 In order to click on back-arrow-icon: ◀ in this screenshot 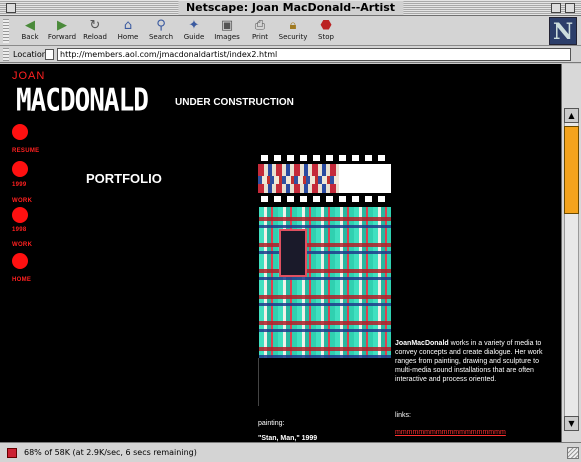, I will do `click(30, 25)`.